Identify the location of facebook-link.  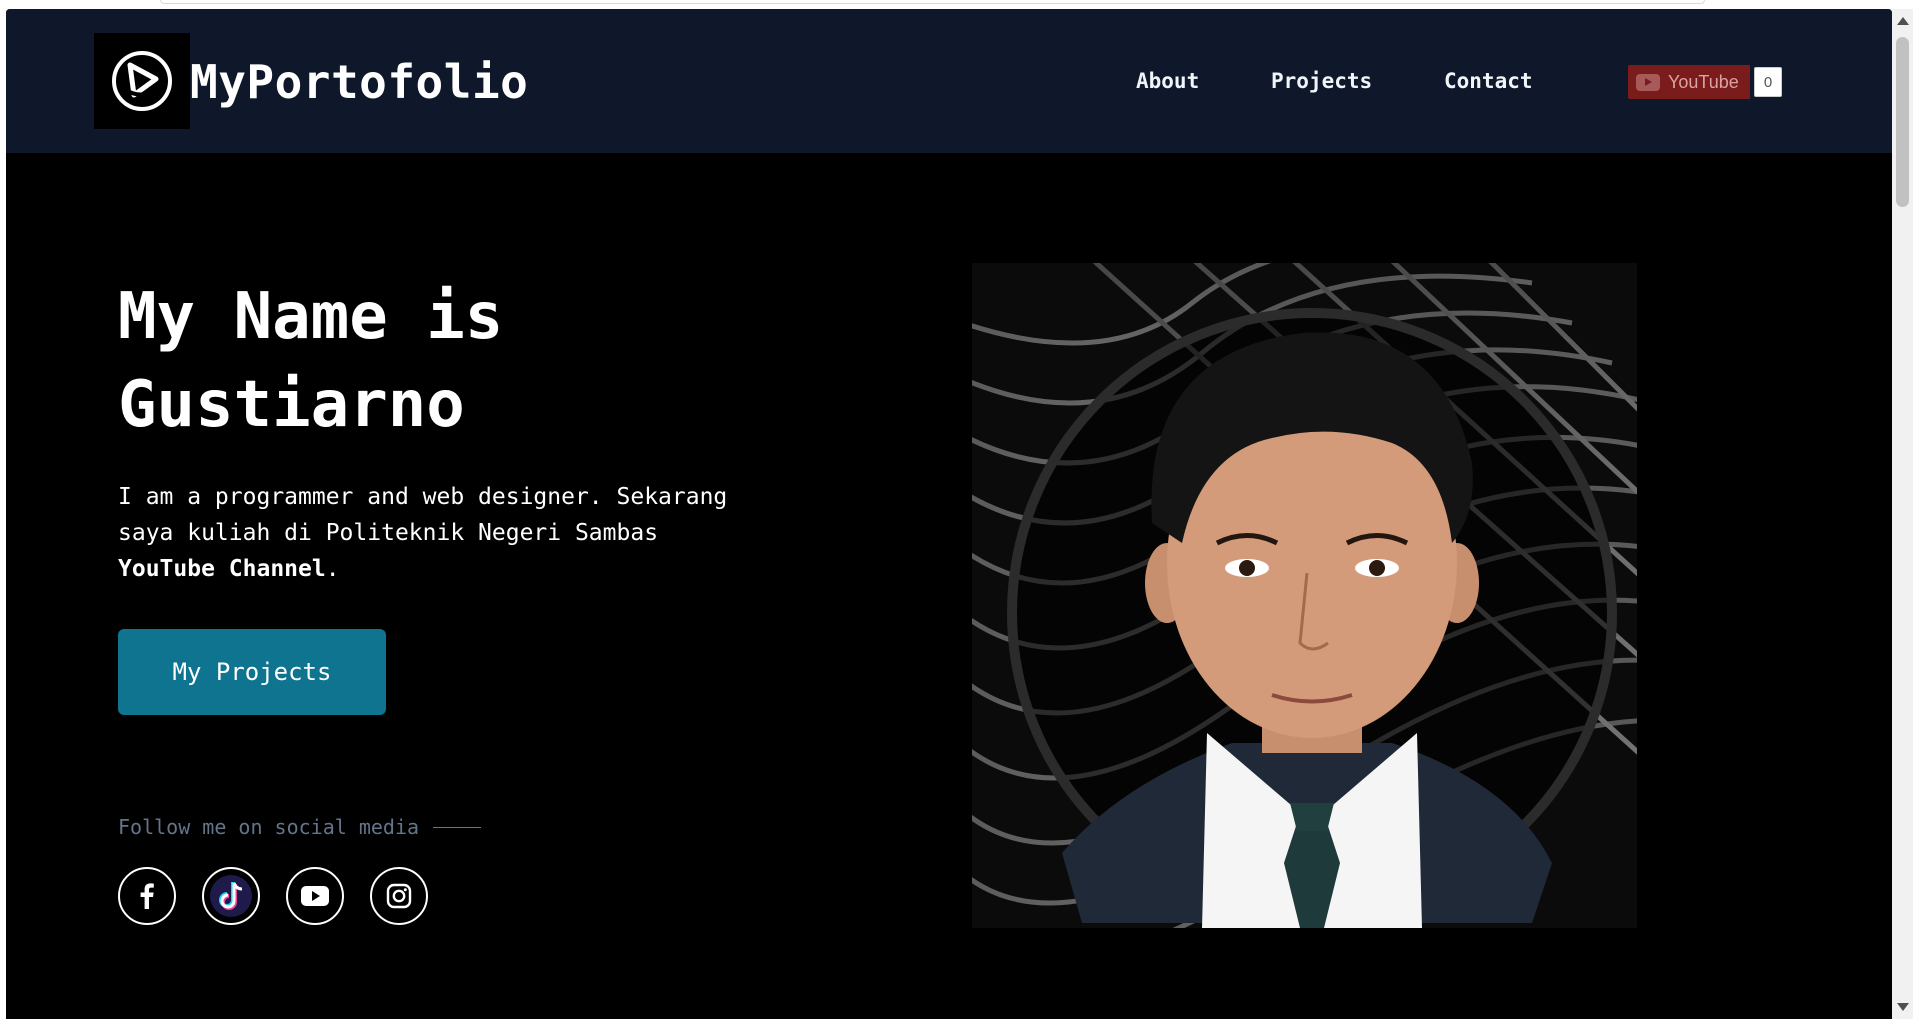
(147, 896).